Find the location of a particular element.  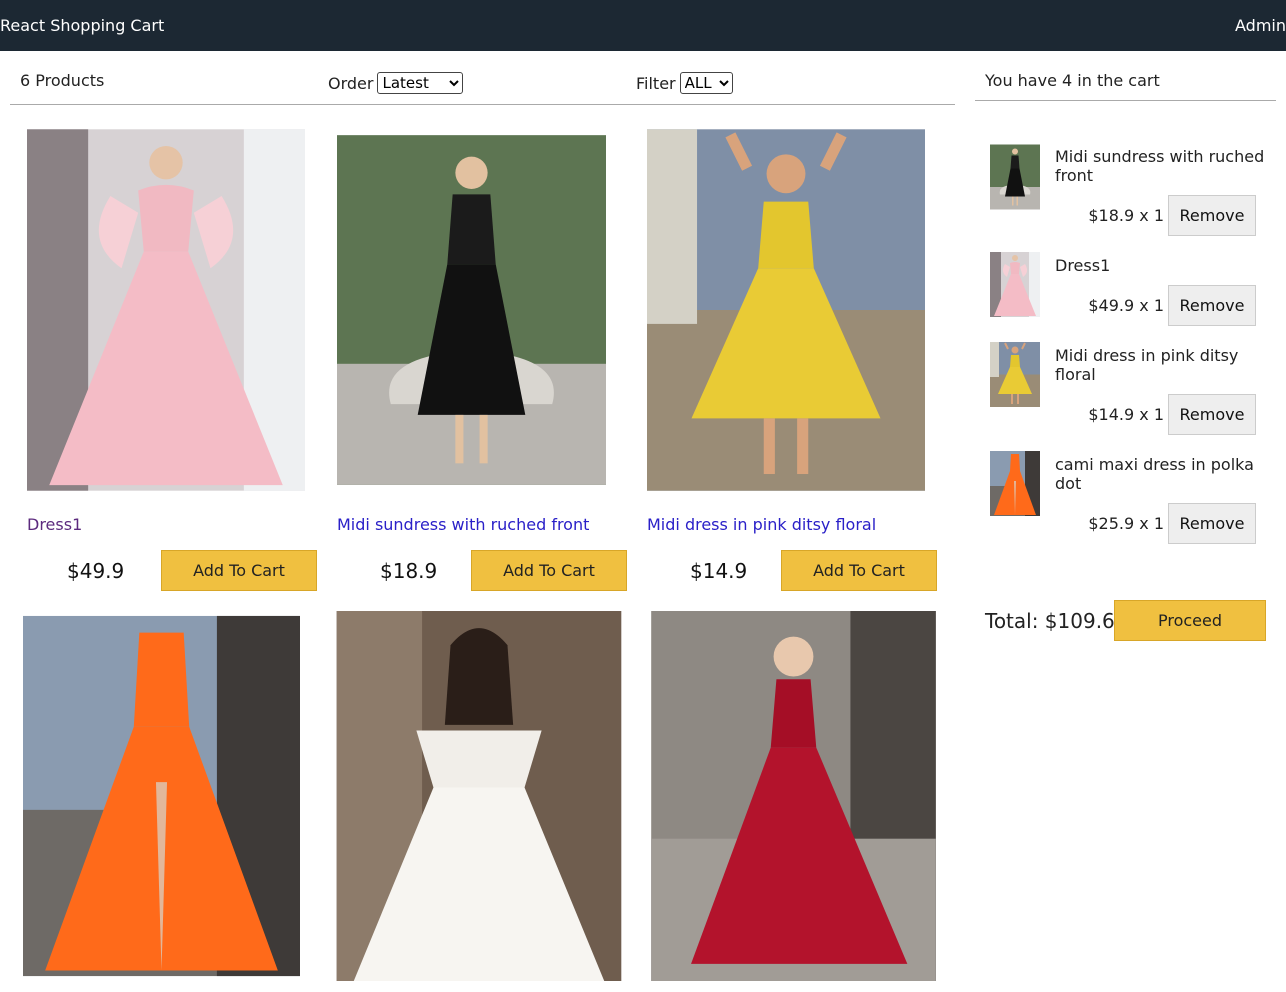

cart-item-qty: $25.9 x 1 is located at coordinates (1126, 523).